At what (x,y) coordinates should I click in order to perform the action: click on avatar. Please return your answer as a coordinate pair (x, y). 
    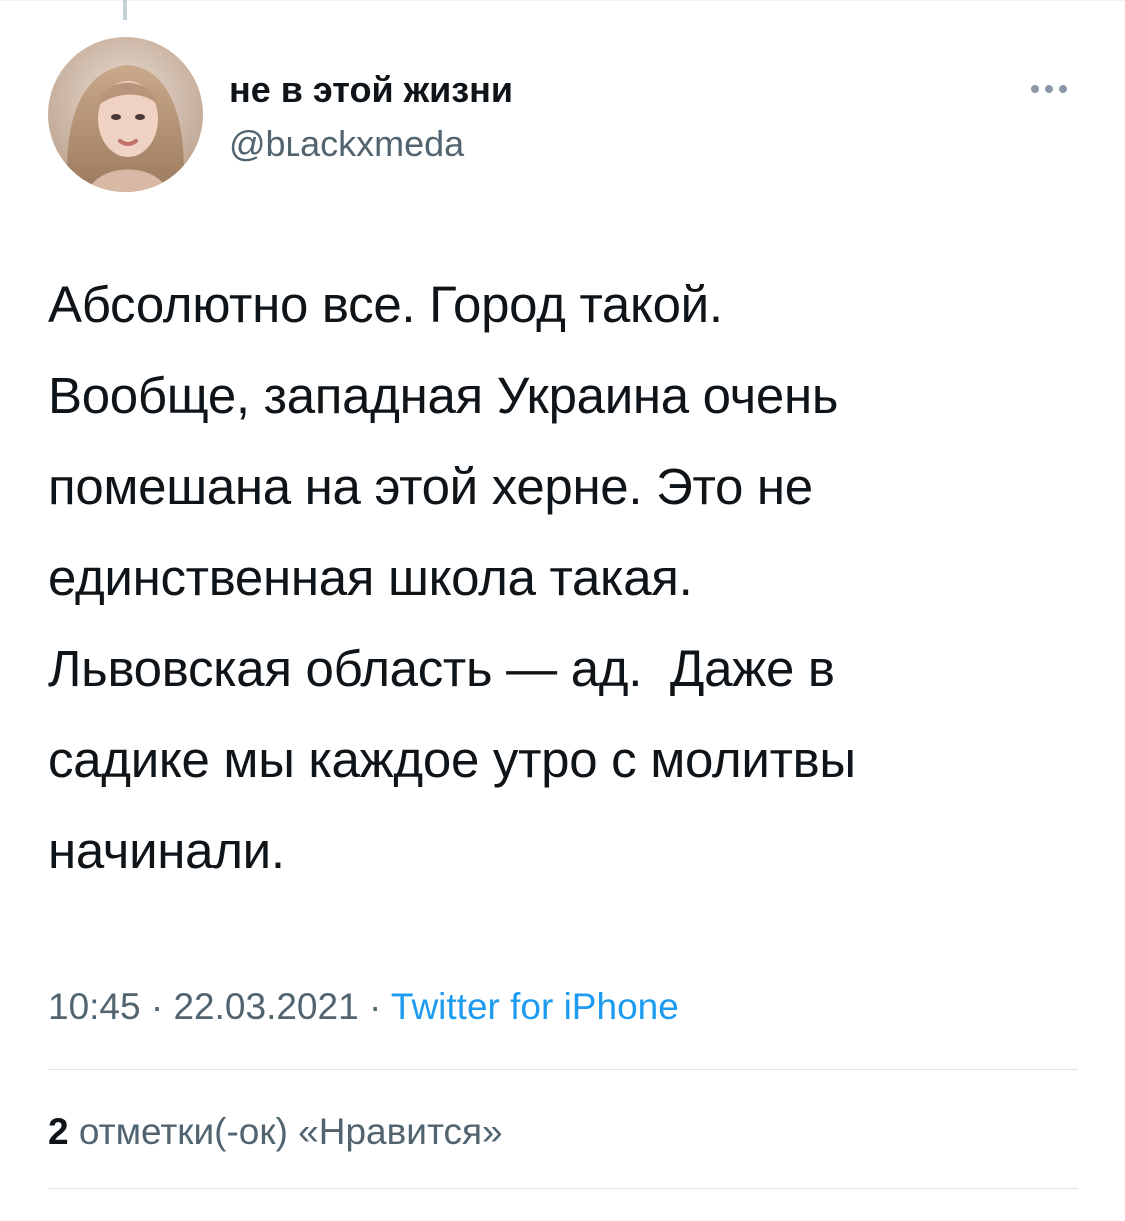
    Looking at the image, I should click on (125, 114).